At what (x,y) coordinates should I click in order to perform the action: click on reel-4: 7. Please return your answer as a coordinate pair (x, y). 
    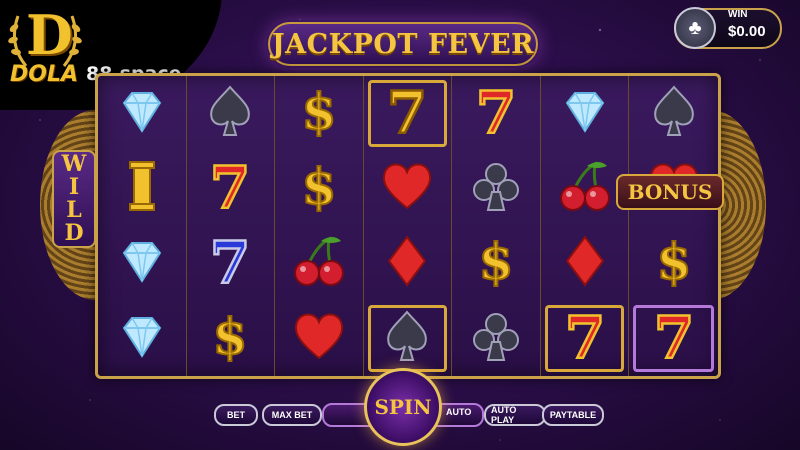
    Looking at the image, I should click on (408, 226).